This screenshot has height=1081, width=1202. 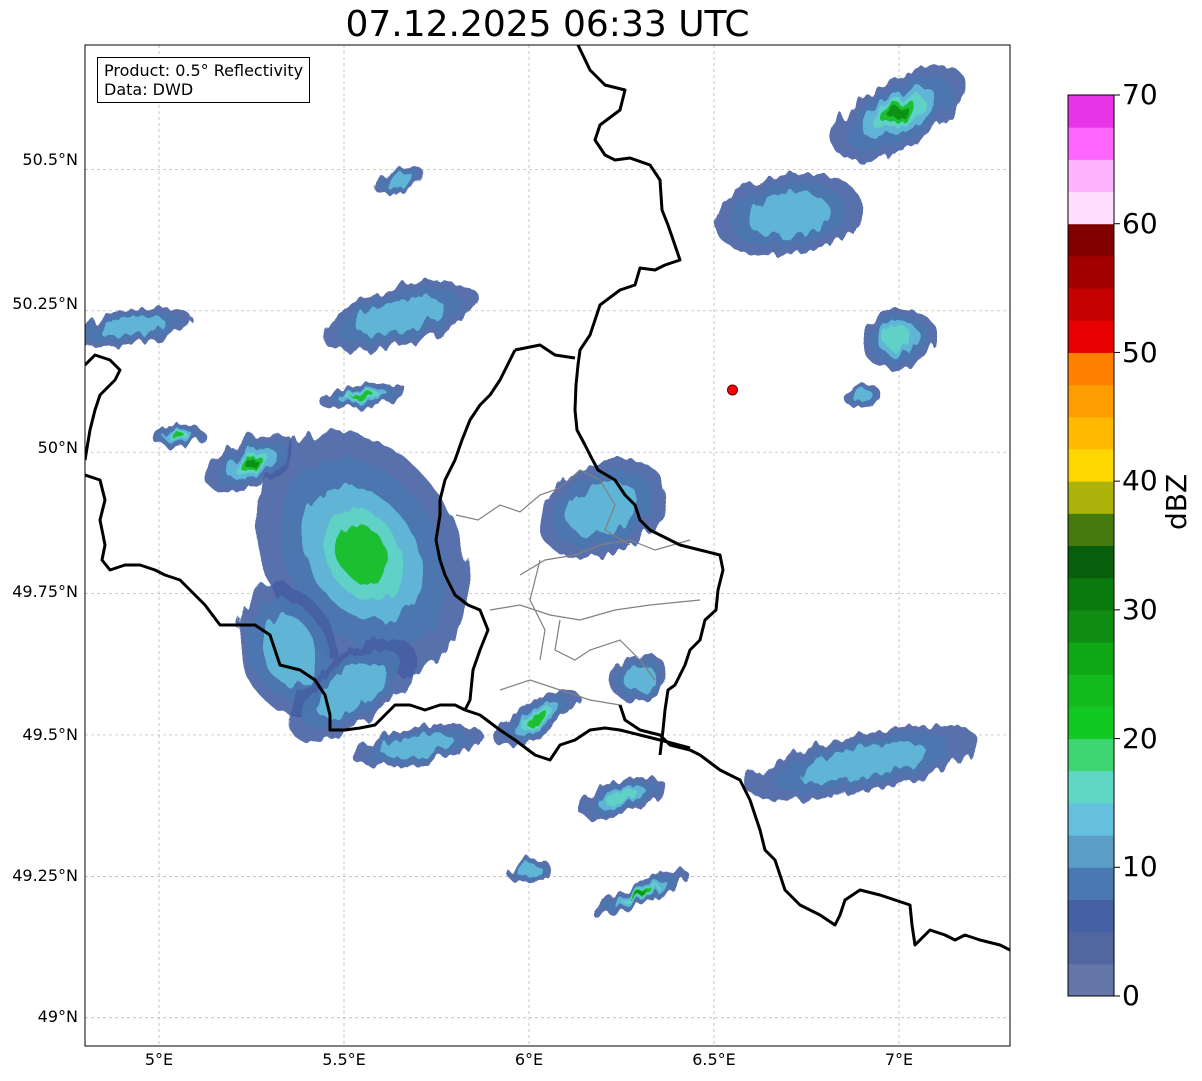 I want to click on product-info-box: Product: 0.5° Reflectivity Data: DWD, so click(x=204, y=80).